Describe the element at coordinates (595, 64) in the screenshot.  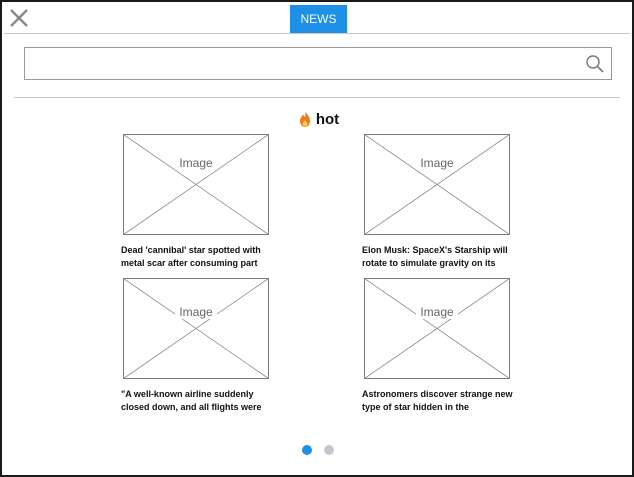
I see `search-icon` at that location.